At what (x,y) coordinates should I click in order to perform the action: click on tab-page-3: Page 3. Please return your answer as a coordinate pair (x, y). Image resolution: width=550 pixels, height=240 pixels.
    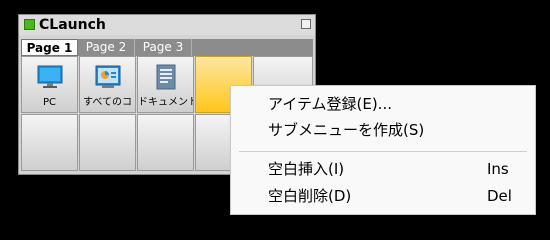
    Looking at the image, I should click on (163, 47).